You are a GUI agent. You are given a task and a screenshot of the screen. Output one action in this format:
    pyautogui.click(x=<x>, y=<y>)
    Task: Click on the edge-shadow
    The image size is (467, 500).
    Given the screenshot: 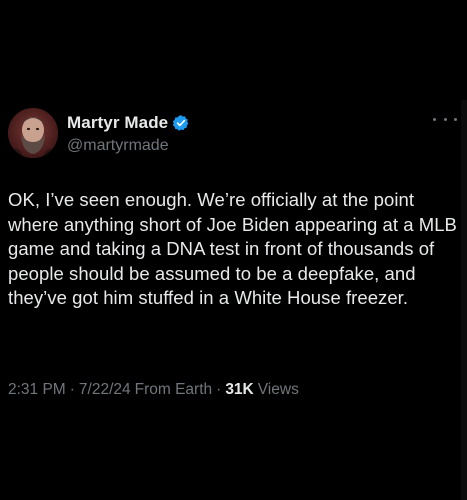 What is the action you would take?
    pyautogui.click(x=464, y=300)
    